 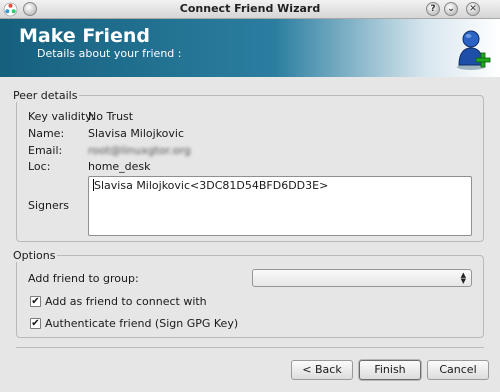 What do you see at coordinates (250, 347) in the screenshot?
I see `footer-divider` at bounding box center [250, 347].